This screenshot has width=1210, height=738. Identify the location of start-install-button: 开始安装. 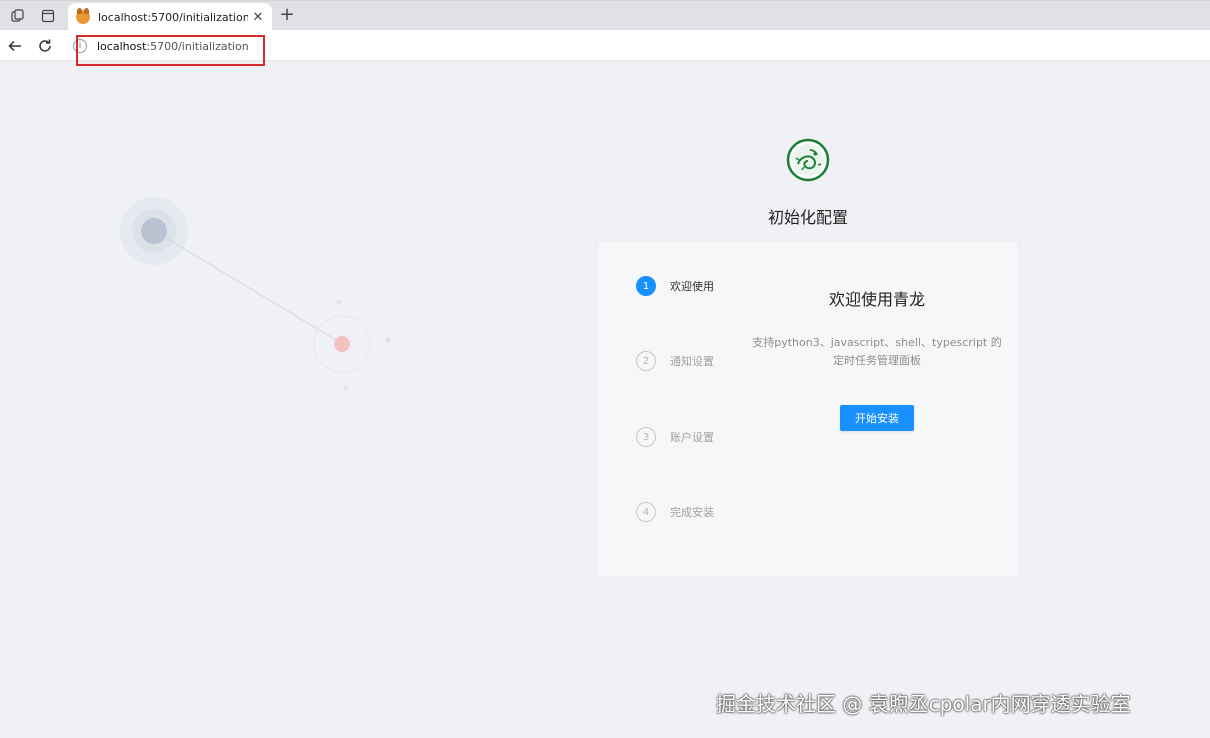
(877, 418).